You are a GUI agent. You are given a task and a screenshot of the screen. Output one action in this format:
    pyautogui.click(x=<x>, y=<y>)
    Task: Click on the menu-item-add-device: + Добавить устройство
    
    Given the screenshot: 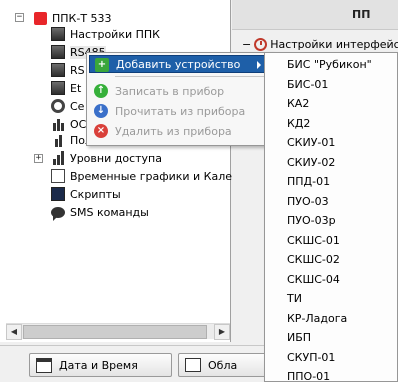 What is the action you would take?
    pyautogui.click(x=179, y=64)
    